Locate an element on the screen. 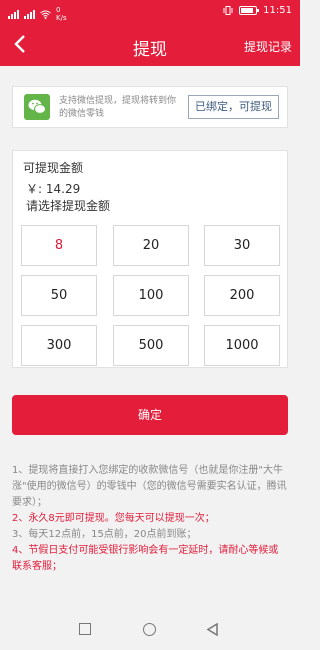 The width and height of the screenshot is (320, 650). status-time: 11:51 is located at coordinates (277, 10).